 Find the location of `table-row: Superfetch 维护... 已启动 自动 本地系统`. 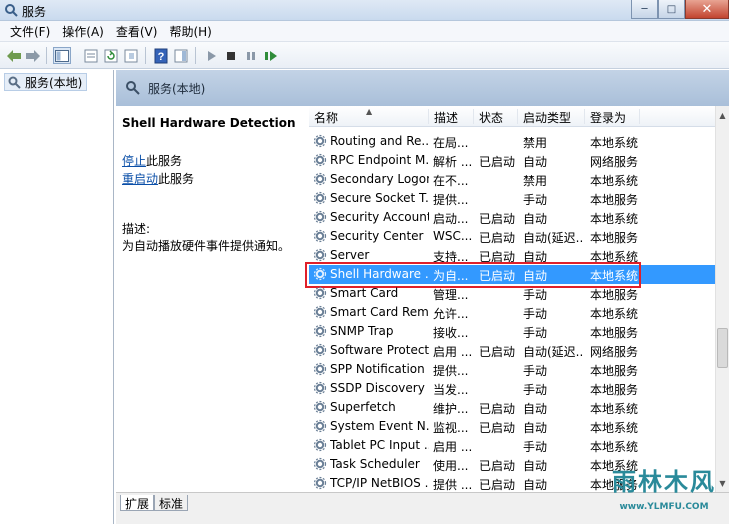

table-row: Superfetch 维护... 已启动 自动 本地系统 is located at coordinates (512, 407).